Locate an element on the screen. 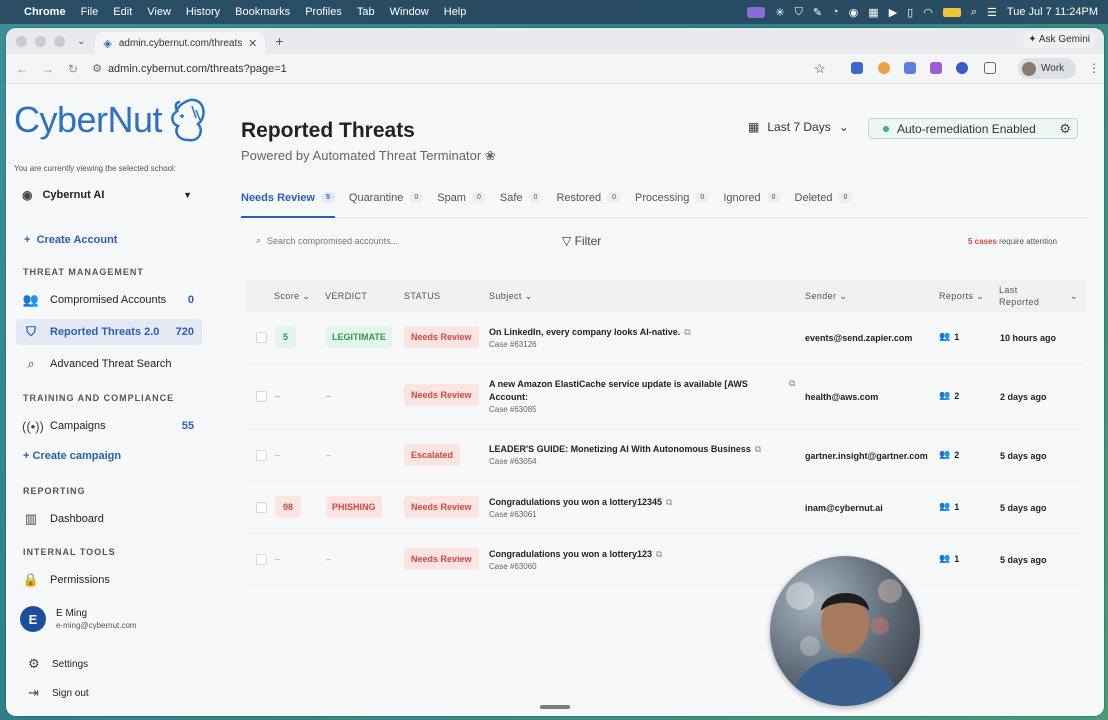 This screenshot has height=720, width=1108. auto-remediation-badge: Auto-remediation Enabled ⚙ is located at coordinates (973, 128).